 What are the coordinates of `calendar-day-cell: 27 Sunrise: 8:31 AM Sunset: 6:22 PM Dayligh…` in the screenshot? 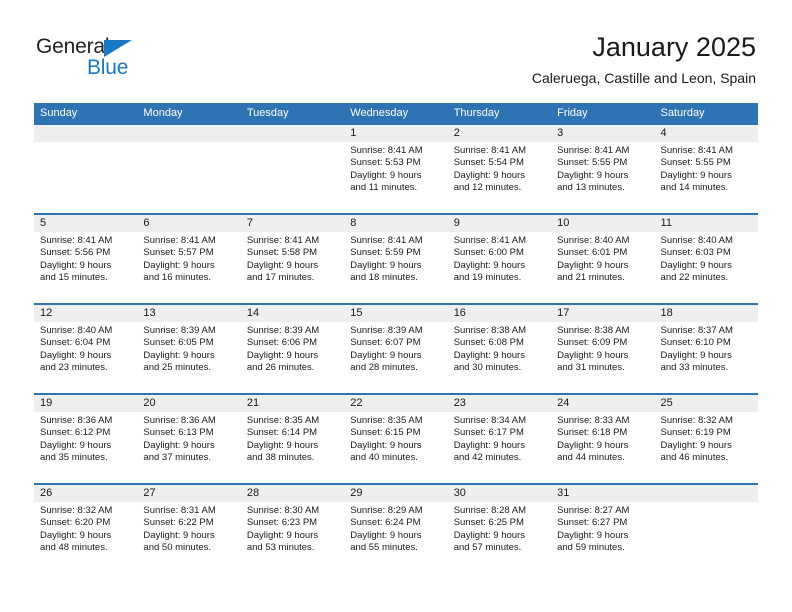 It's located at (189, 528).